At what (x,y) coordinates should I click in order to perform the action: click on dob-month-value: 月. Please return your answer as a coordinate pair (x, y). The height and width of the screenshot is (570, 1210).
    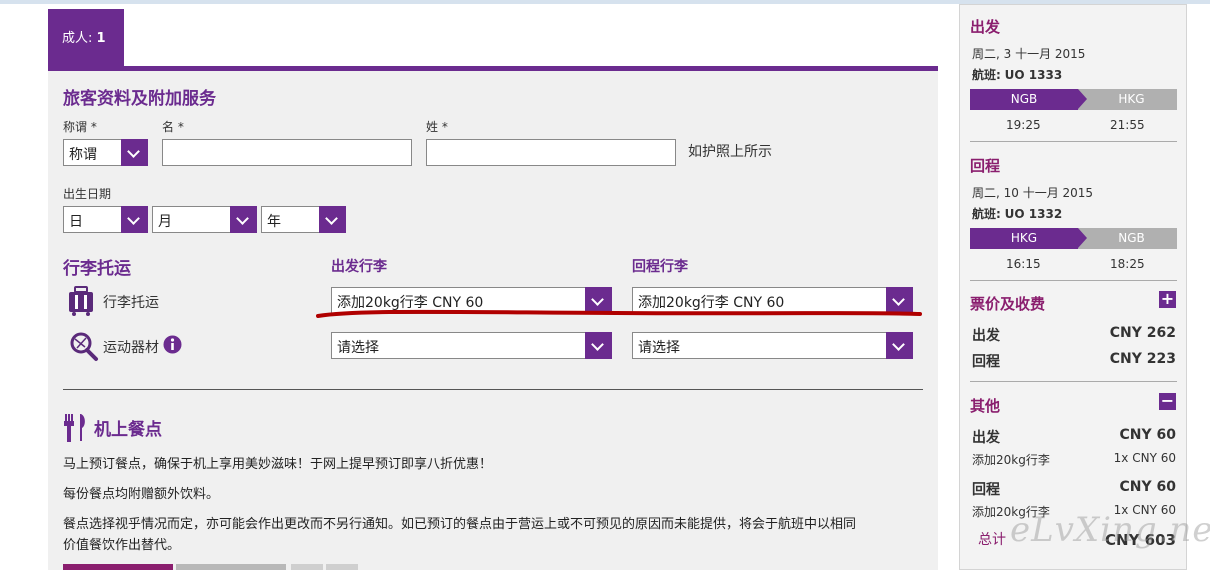
    Looking at the image, I should click on (165, 222).